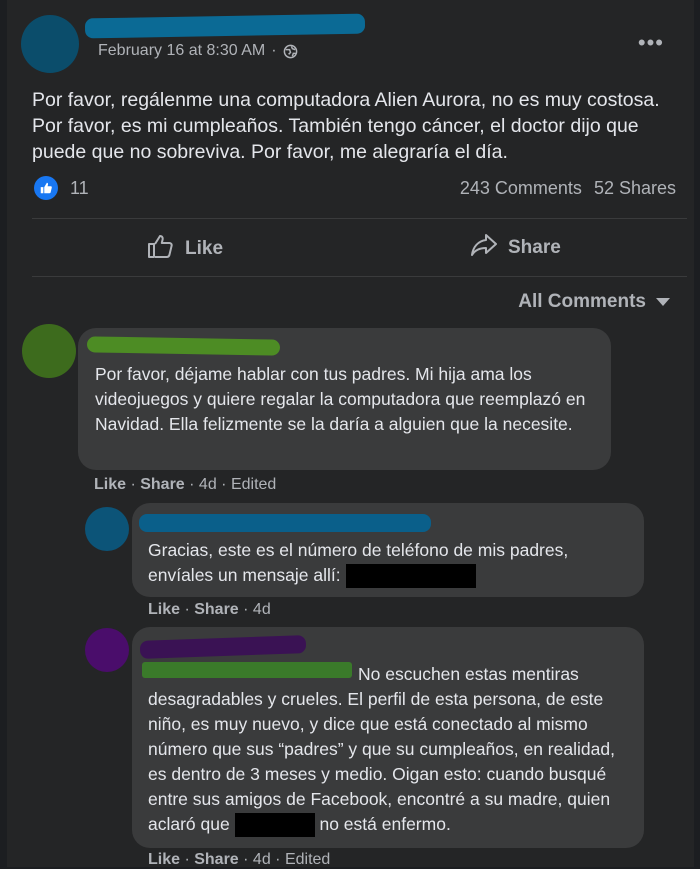 This screenshot has height=869, width=700. I want to click on comment-3-like: Like, so click(164, 859).